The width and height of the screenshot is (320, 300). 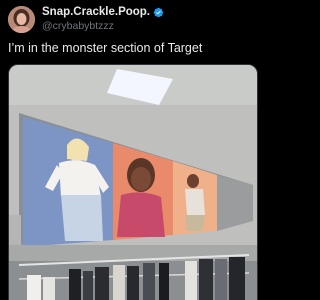 I want to click on avatar, so click(x=21, y=19).